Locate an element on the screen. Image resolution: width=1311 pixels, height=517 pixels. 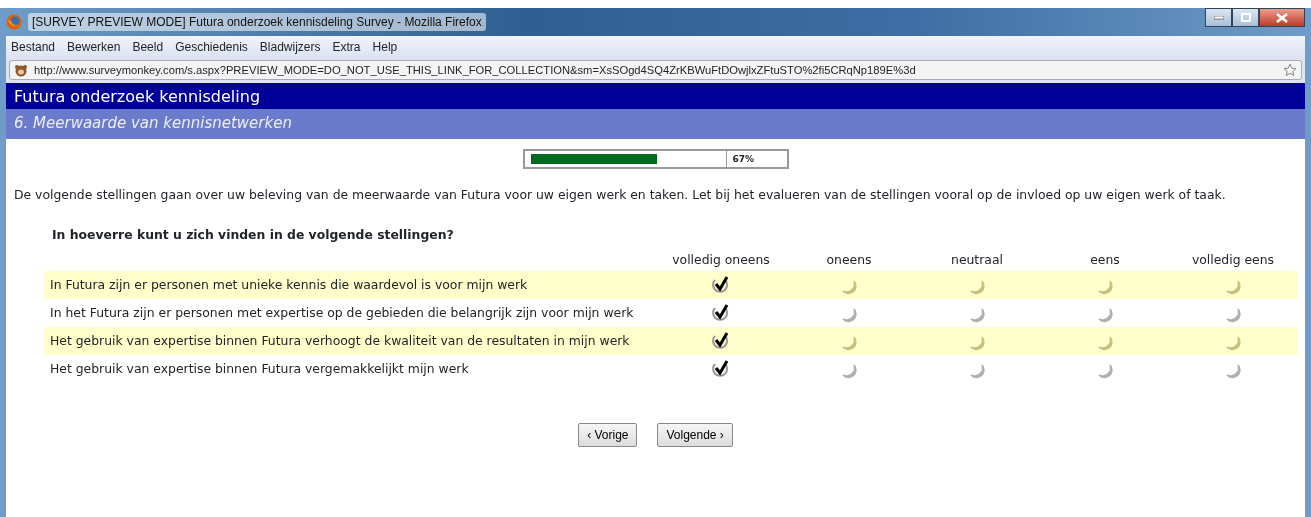
statement-text: Het gebruik van expertise binnen Futura vergemakkelijkt mijn werk is located at coordinates (259, 369).